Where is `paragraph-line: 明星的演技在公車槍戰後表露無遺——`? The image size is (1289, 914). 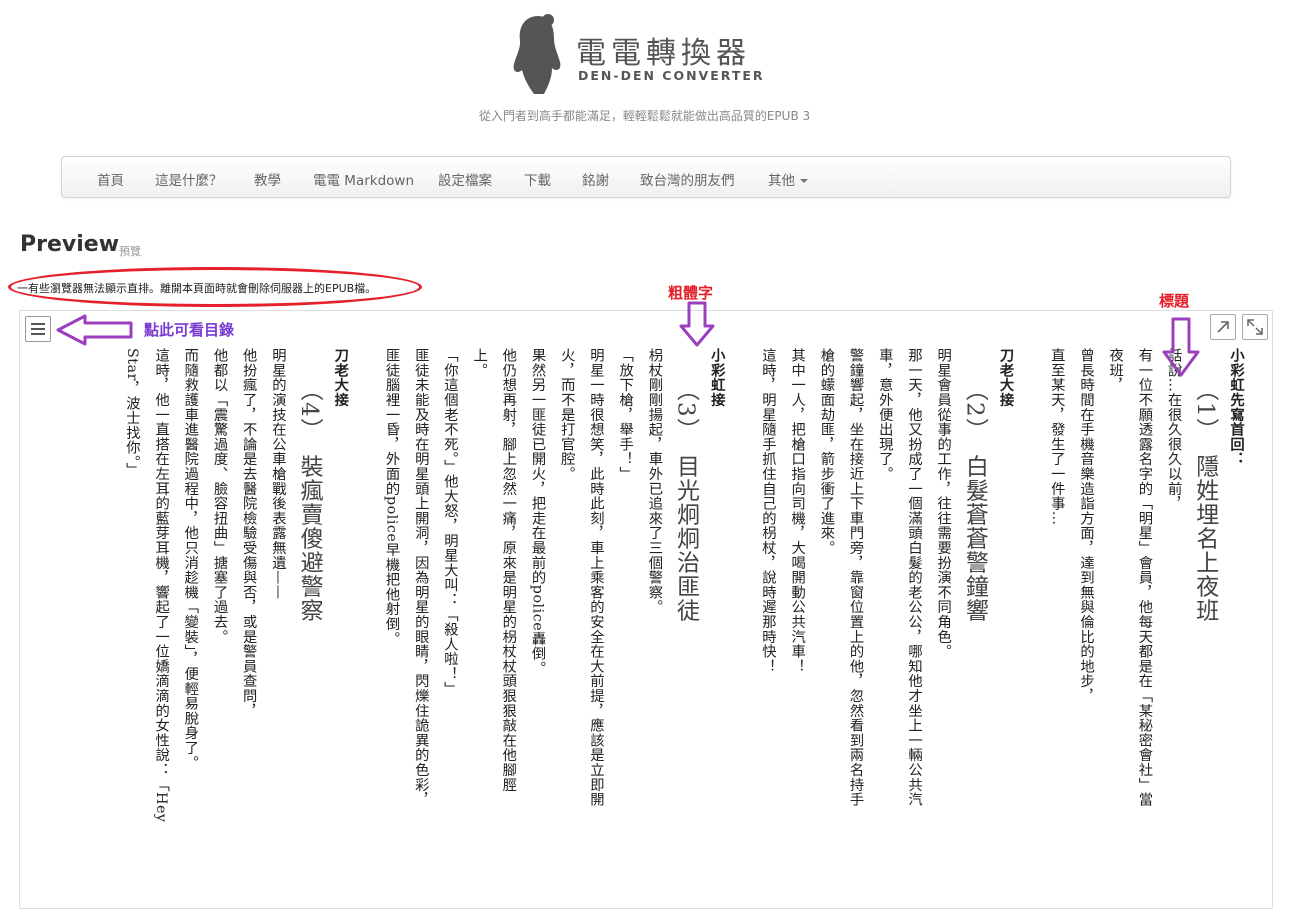 paragraph-line: 明星的演技在公車槍戰後表露無遺—— is located at coordinates (277, 474).